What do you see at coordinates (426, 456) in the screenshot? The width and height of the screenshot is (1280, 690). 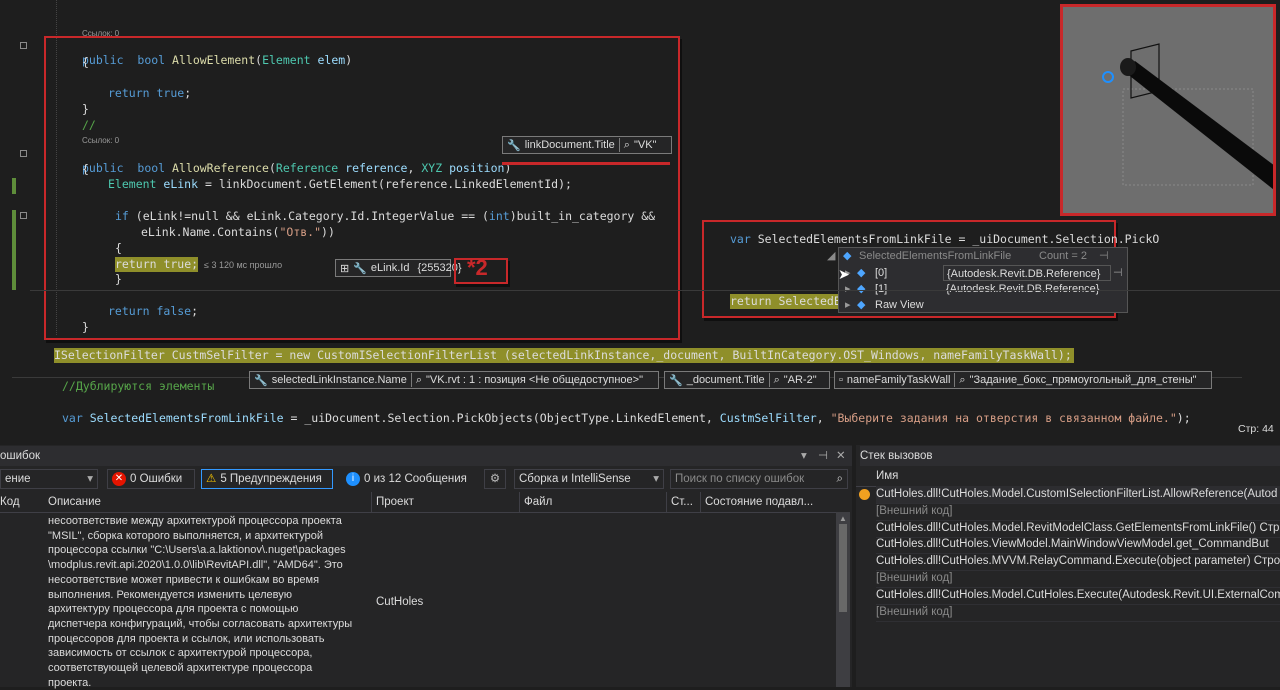 I see `error-list-title: ошибок ▾ ⊣ ✕` at bounding box center [426, 456].